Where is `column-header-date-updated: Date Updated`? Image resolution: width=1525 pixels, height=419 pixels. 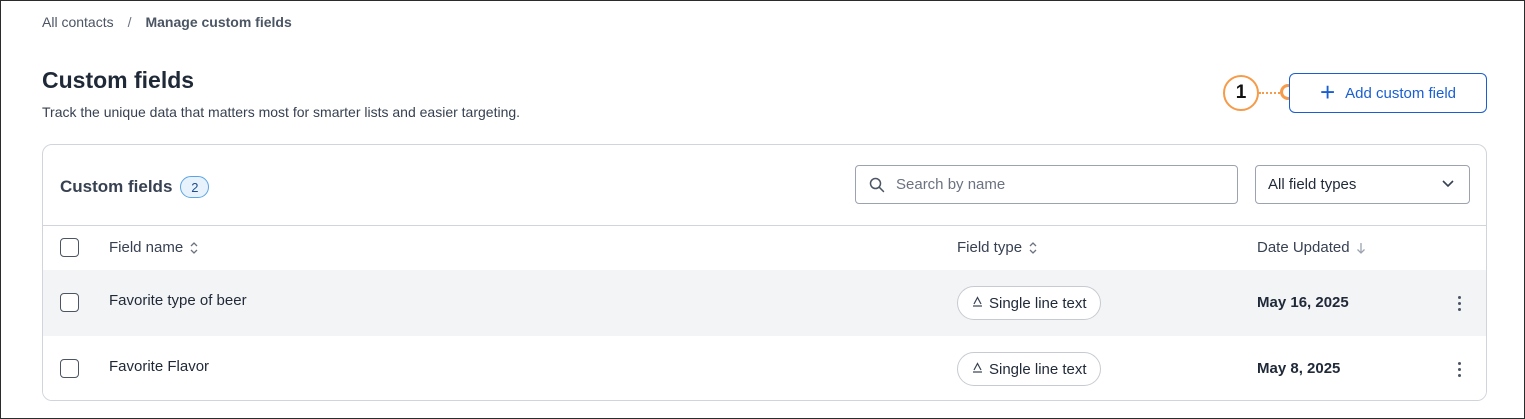 column-header-date-updated: Date Updated is located at coordinates (1311, 247).